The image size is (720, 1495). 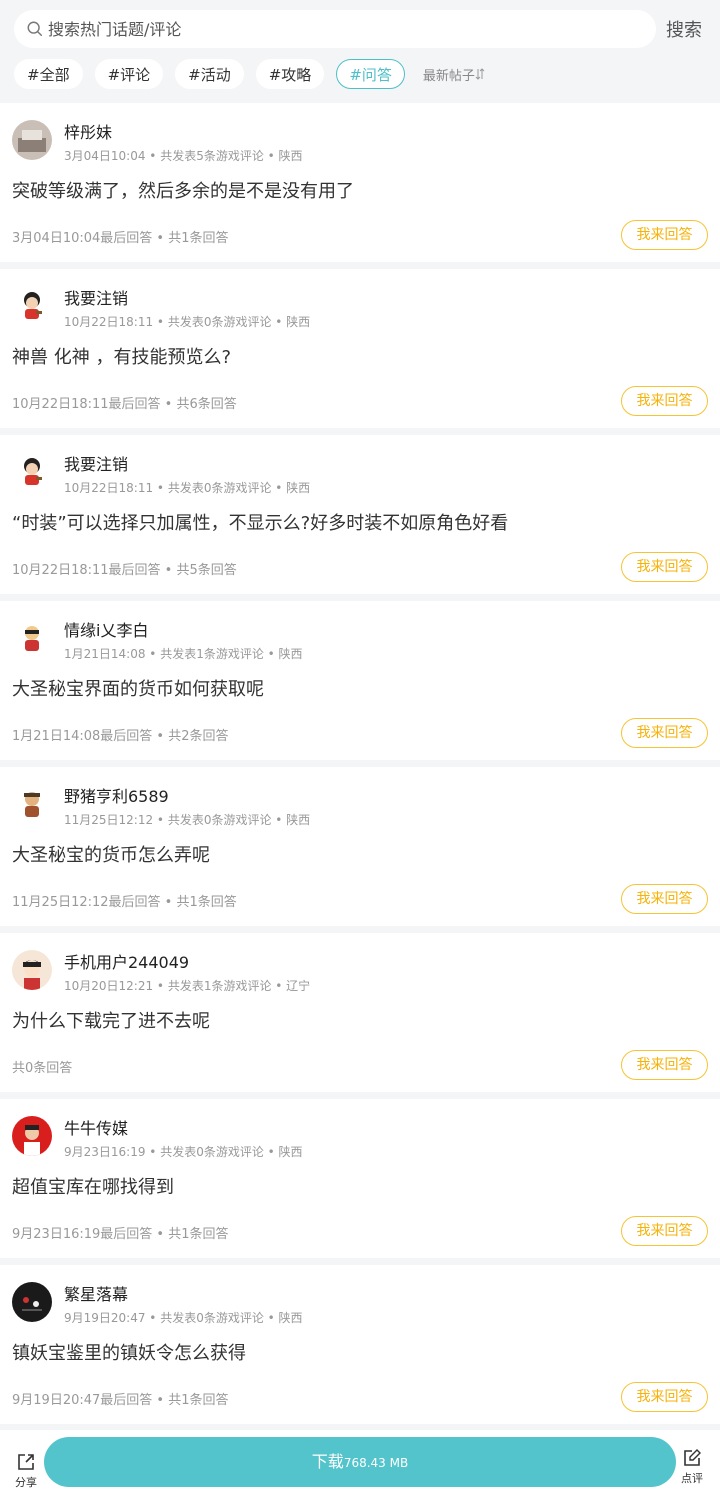 What do you see at coordinates (126, 961) in the screenshot?
I see `user-name: 手机用户244049` at bounding box center [126, 961].